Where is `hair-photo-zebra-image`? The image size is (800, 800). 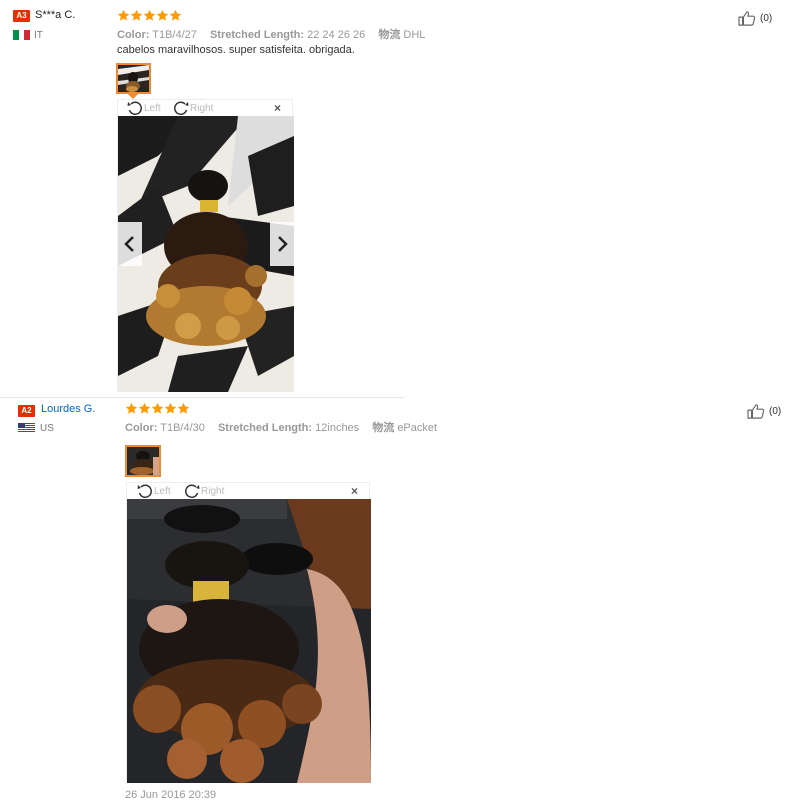
hair-photo-zebra-image is located at coordinates (206, 254).